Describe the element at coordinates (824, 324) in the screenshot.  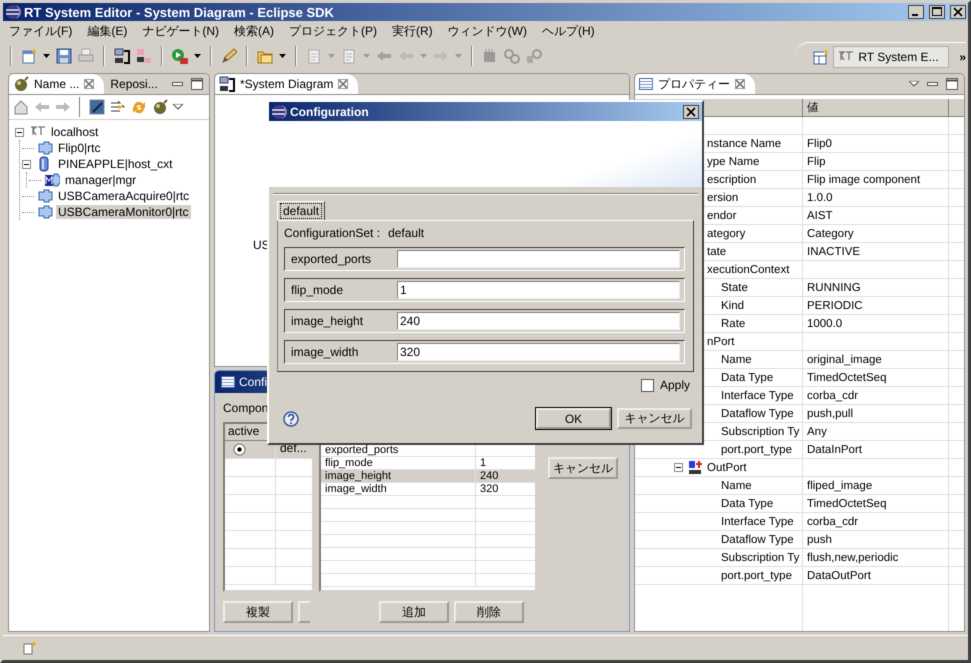
I see `property-value: 1000.0` at that location.